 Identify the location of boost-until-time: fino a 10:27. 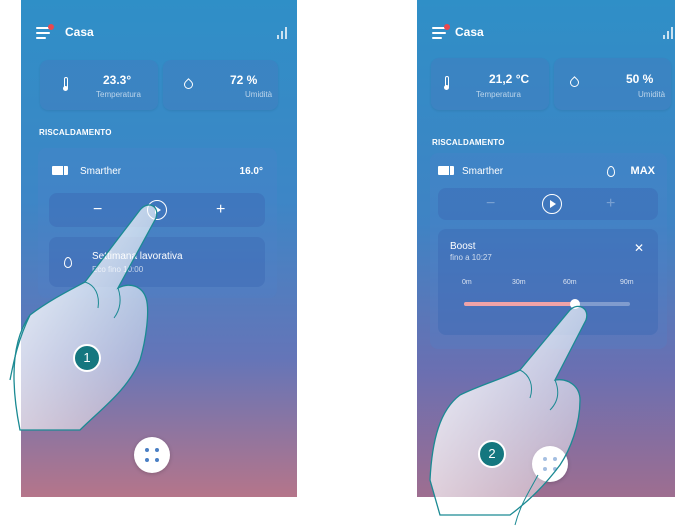
(471, 257).